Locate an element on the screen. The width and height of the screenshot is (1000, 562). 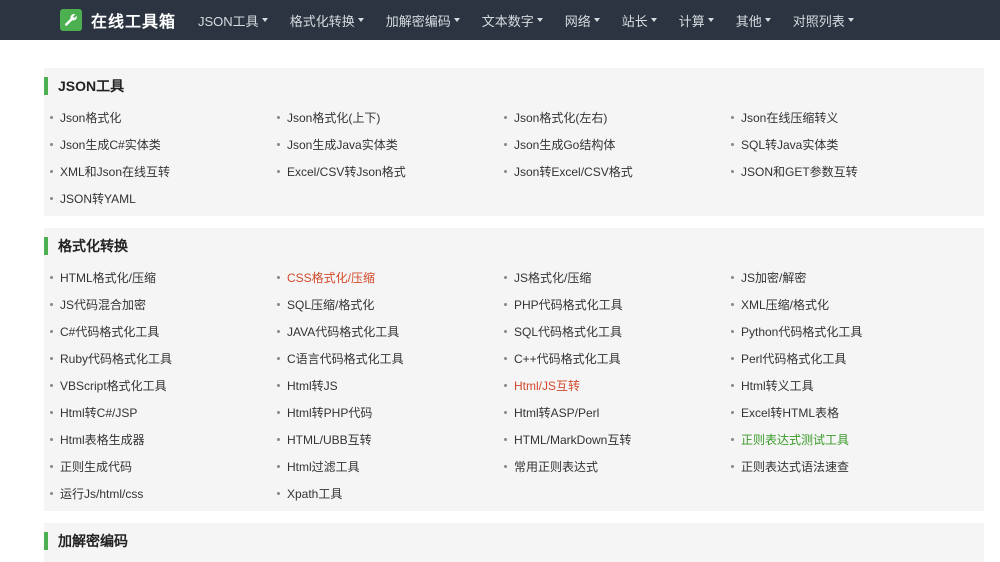
tool-link-label: Json格式化(上下) is located at coordinates (334, 118).